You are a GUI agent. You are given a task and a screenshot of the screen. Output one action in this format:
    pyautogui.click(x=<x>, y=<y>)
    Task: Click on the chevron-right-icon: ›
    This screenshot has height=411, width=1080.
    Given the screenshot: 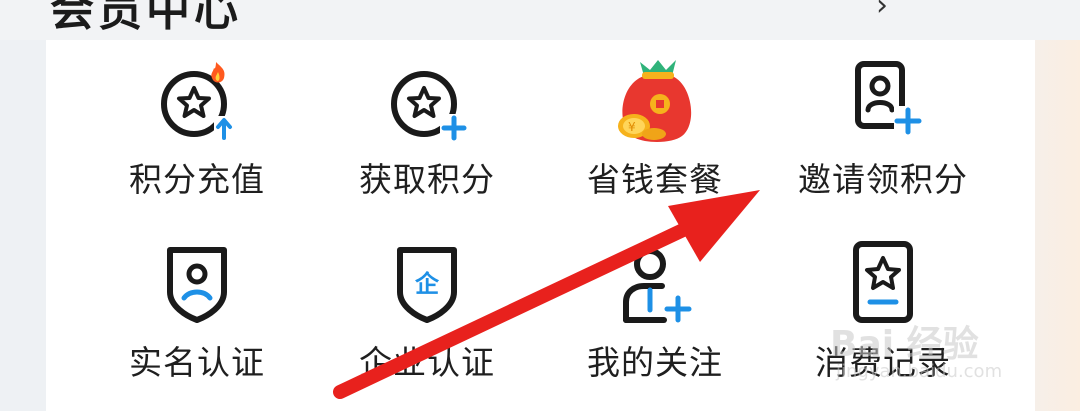 What is the action you would take?
    pyautogui.click(x=882, y=11)
    